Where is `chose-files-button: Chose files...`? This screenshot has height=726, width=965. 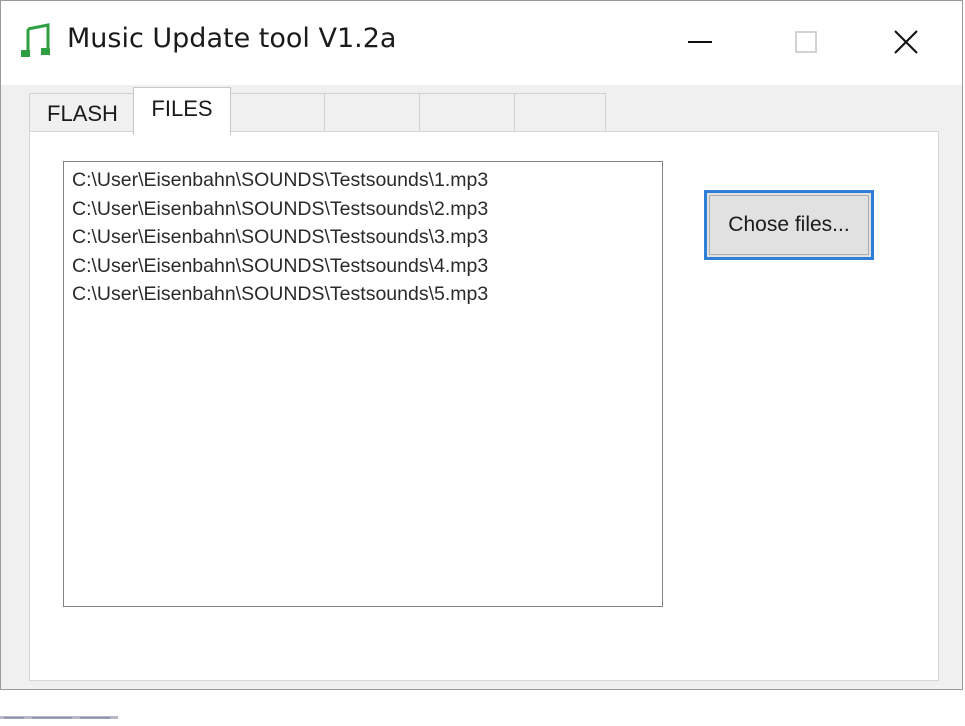 chose-files-button: Chose files... is located at coordinates (789, 225).